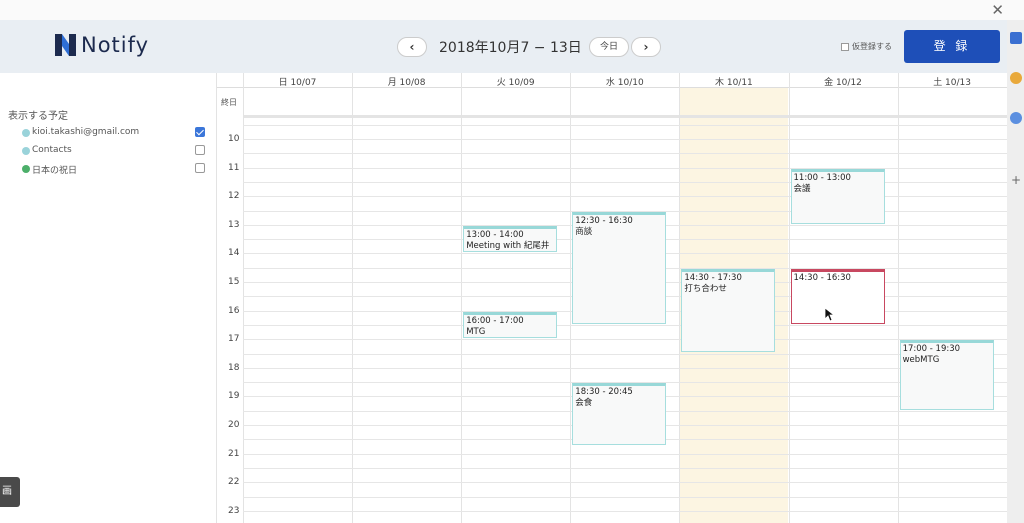 Image resolution: width=1024 pixels, height=523 pixels. I want to click on hour-label: 23, so click(234, 510).